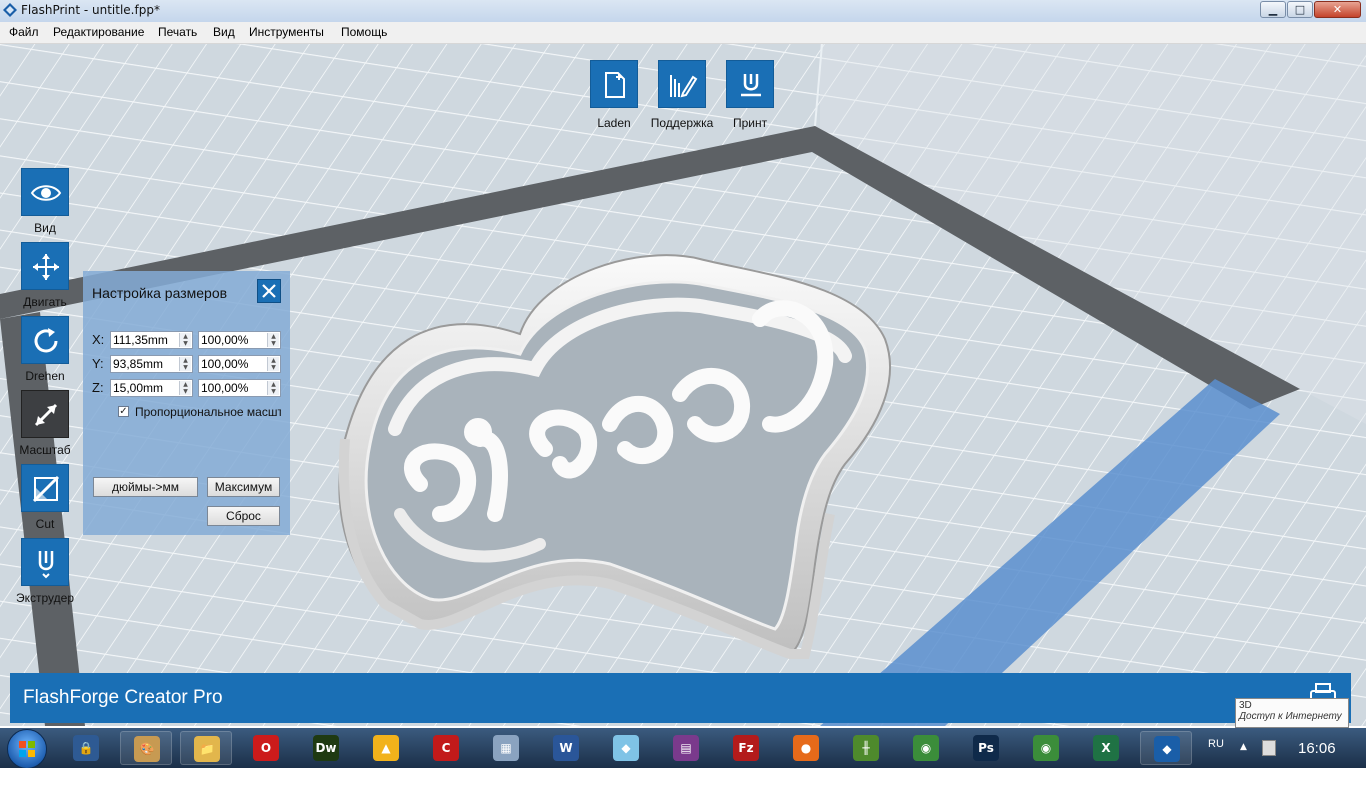 The image size is (1366, 800). I want to click on add-file-icon, so click(615, 85).